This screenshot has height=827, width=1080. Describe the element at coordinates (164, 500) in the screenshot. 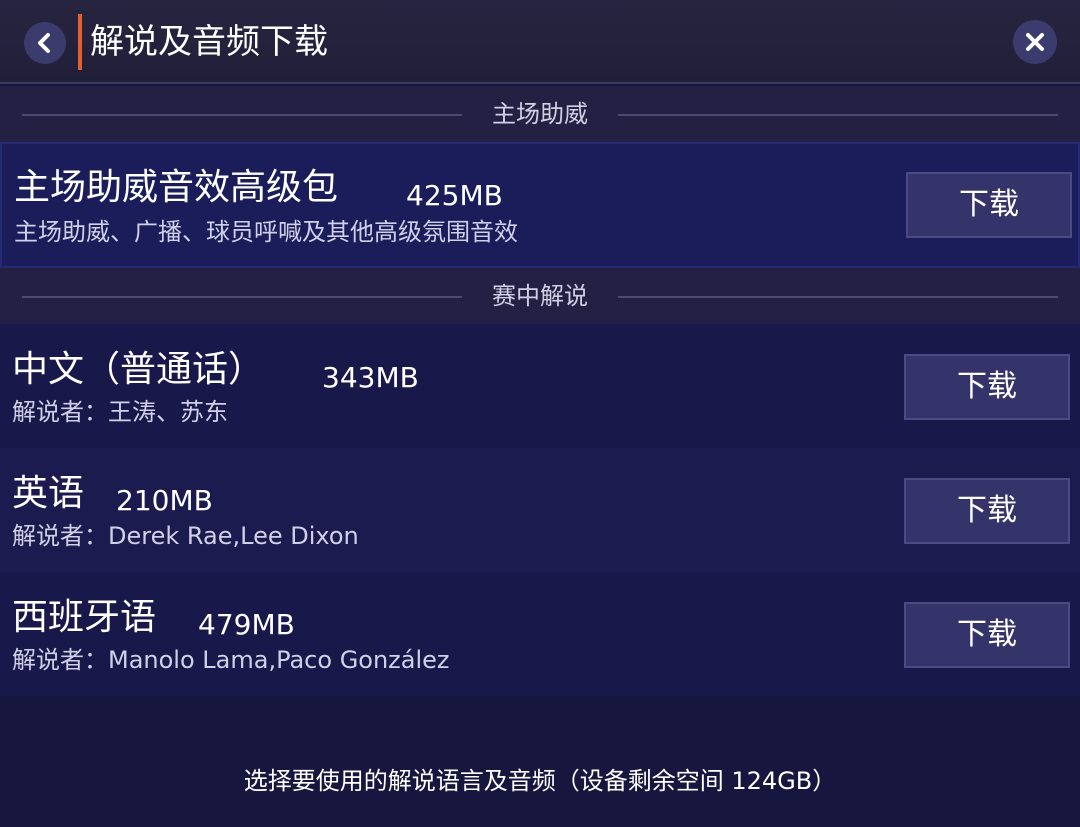

I see `item-size: 210MB` at that location.